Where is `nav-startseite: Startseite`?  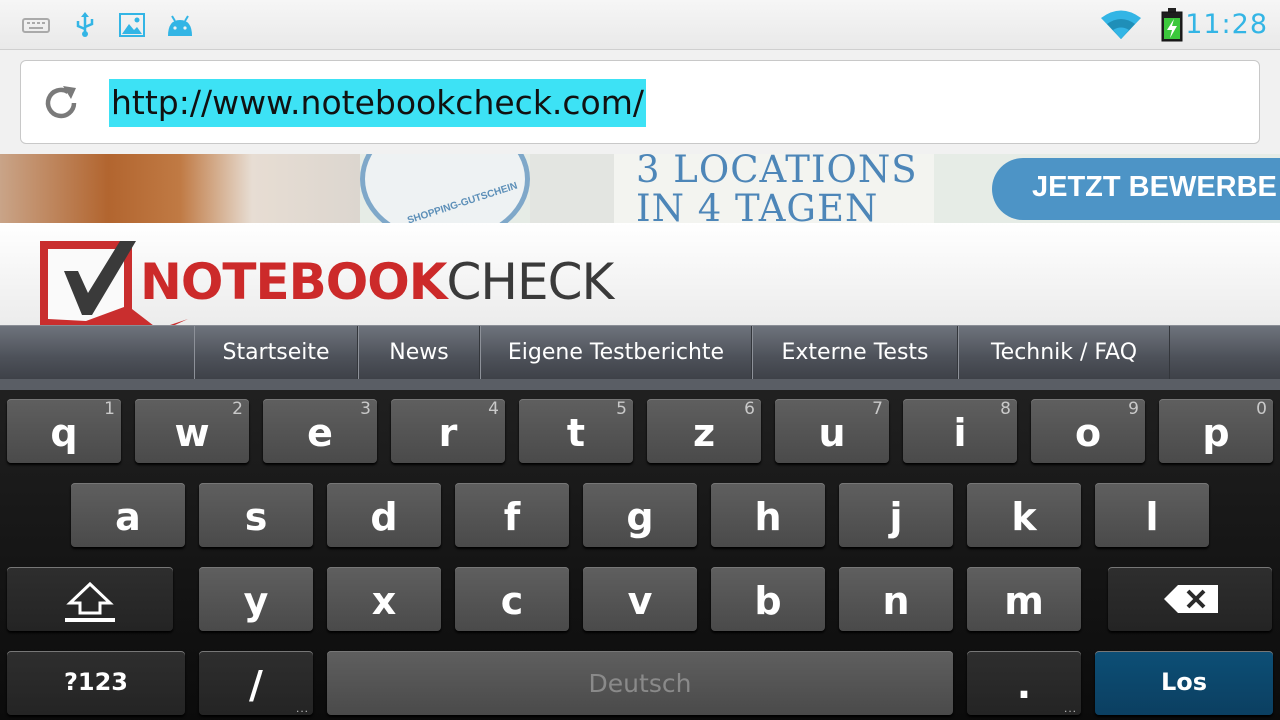 nav-startseite: Startseite is located at coordinates (276, 353).